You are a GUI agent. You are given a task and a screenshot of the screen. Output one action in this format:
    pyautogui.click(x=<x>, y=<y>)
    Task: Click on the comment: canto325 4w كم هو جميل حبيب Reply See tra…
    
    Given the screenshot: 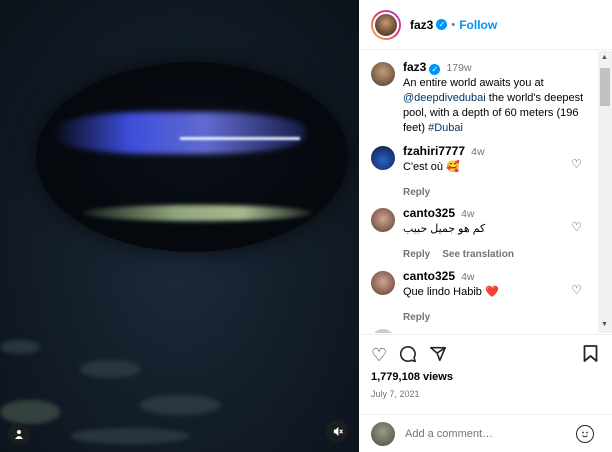 What is the action you would take?
    pyautogui.click(x=482, y=234)
    